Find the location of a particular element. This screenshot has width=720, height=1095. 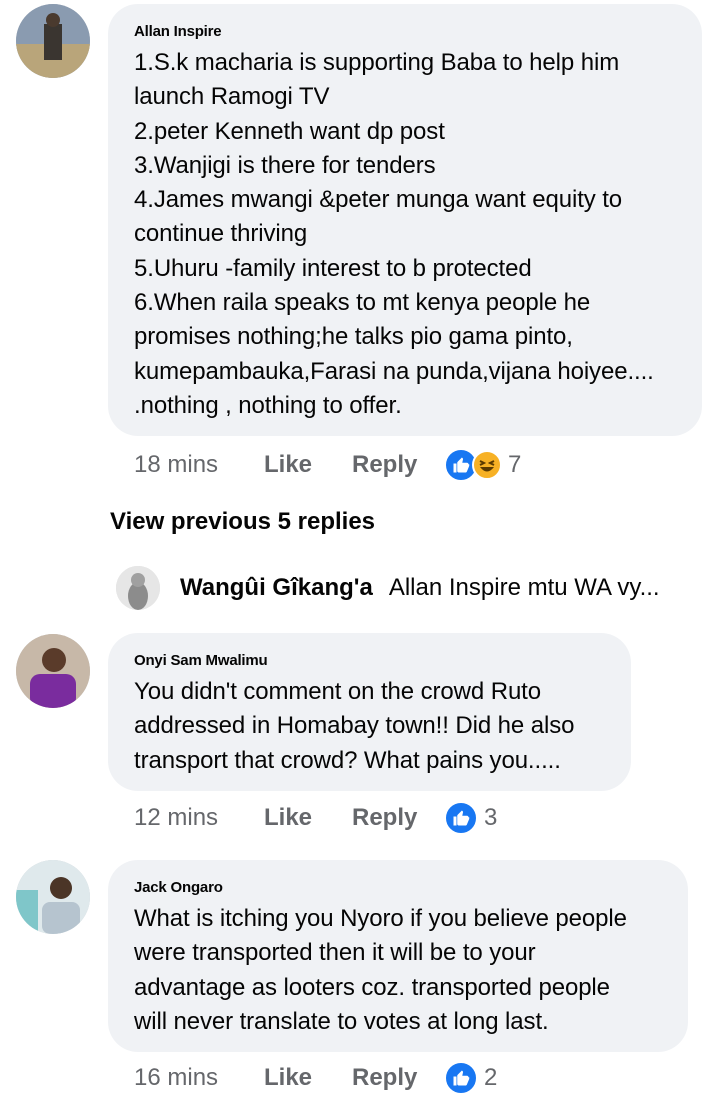

comment-author: Jack Ongaro is located at coordinates (398, 888).